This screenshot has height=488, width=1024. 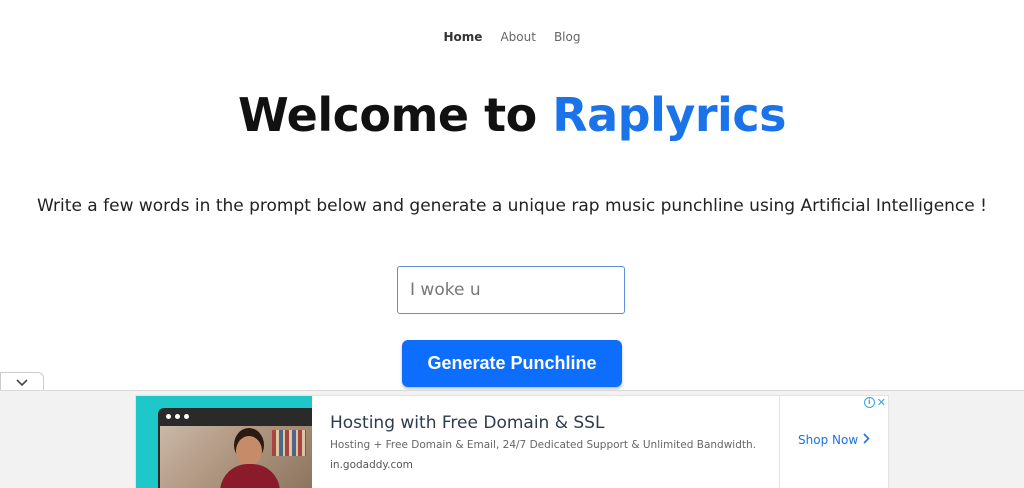 What do you see at coordinates (512, 363) in the screenshot?
I see `generate-punchline-button: Generate Punchline` at bounding box center [512, 363].